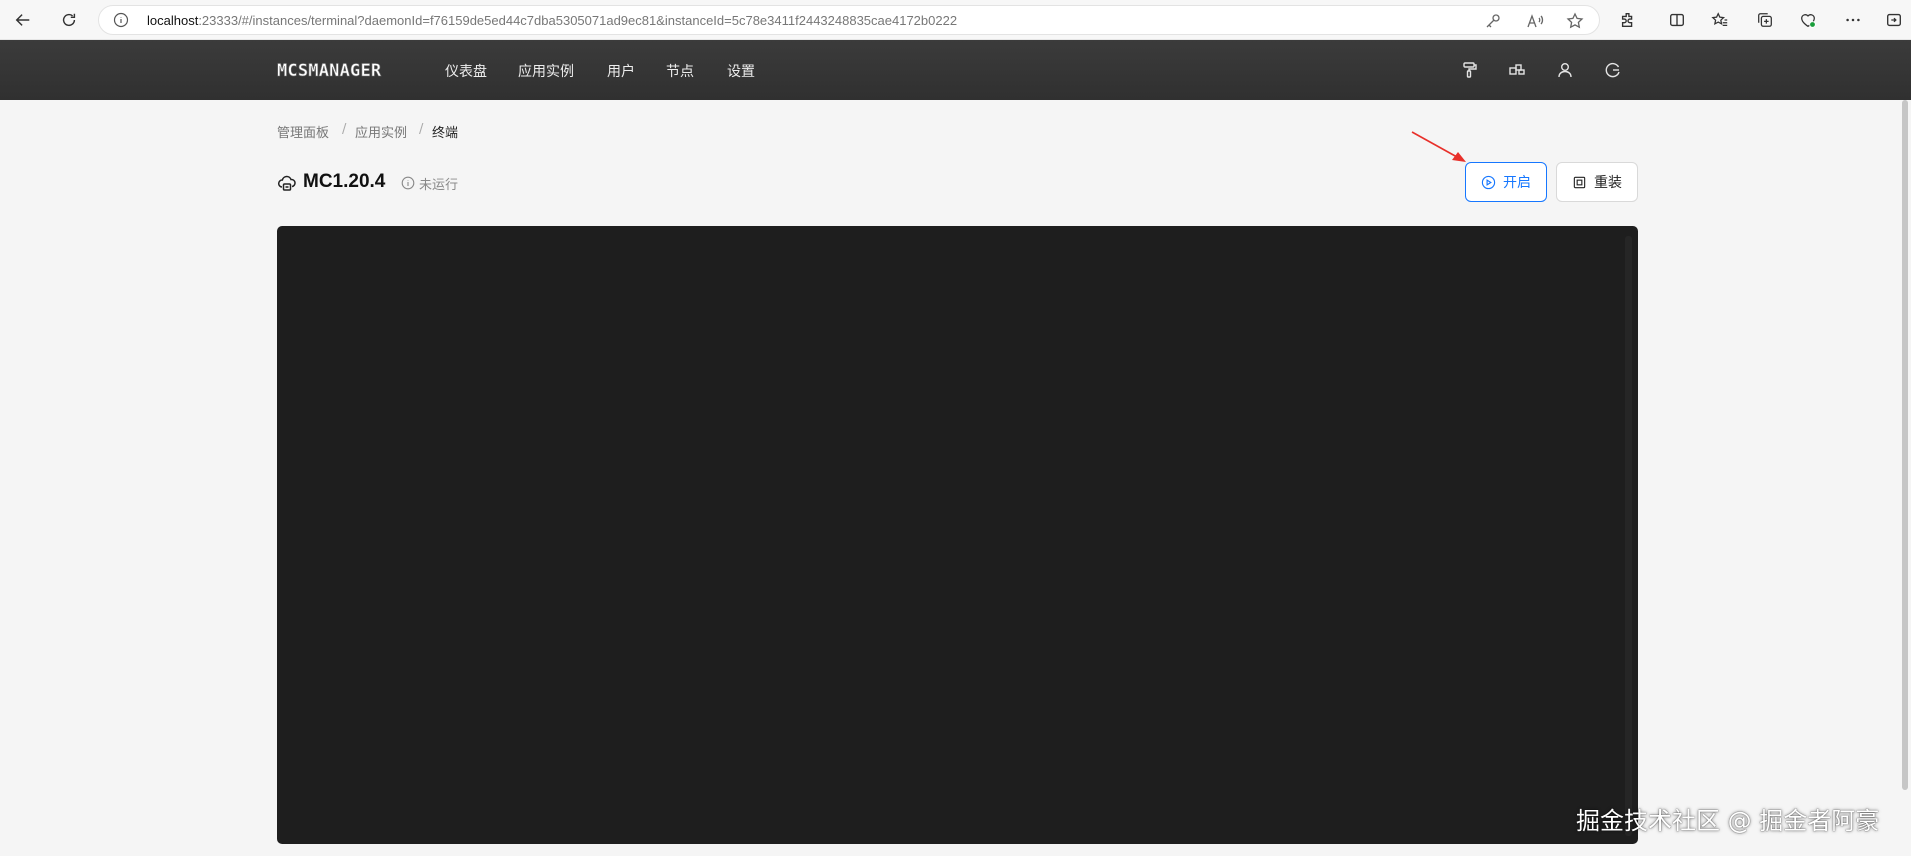 The width and height of the screenshot is (1911, 856). What do you see at coordinates (680, 71) in the screenshot?
I see `nav-item-nodes: 节点` at bounding box center [680, 71].